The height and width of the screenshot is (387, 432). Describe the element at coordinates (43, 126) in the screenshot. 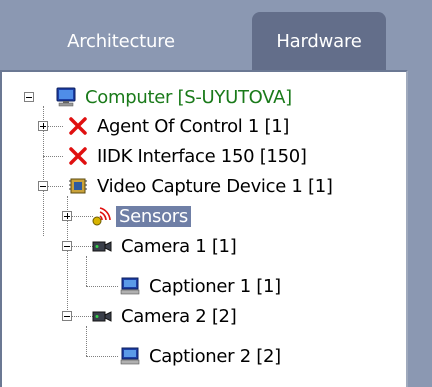

I see `expand-toggle-agent` at that location.